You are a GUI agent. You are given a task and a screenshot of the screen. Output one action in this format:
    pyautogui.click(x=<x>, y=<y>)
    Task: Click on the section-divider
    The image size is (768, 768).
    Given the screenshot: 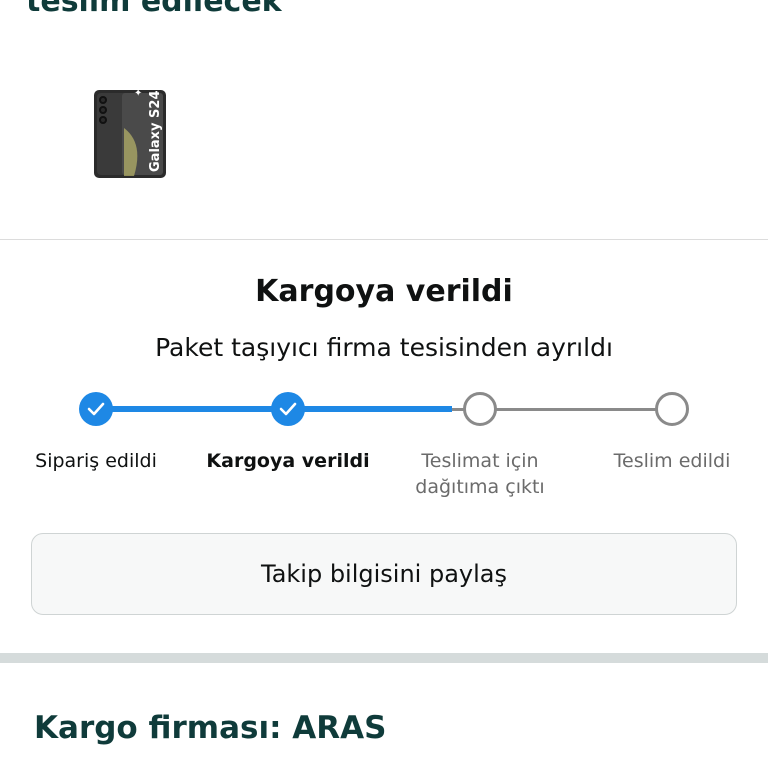 What is the action you would take?
    pyautogui.click(x=384, y=239)
    